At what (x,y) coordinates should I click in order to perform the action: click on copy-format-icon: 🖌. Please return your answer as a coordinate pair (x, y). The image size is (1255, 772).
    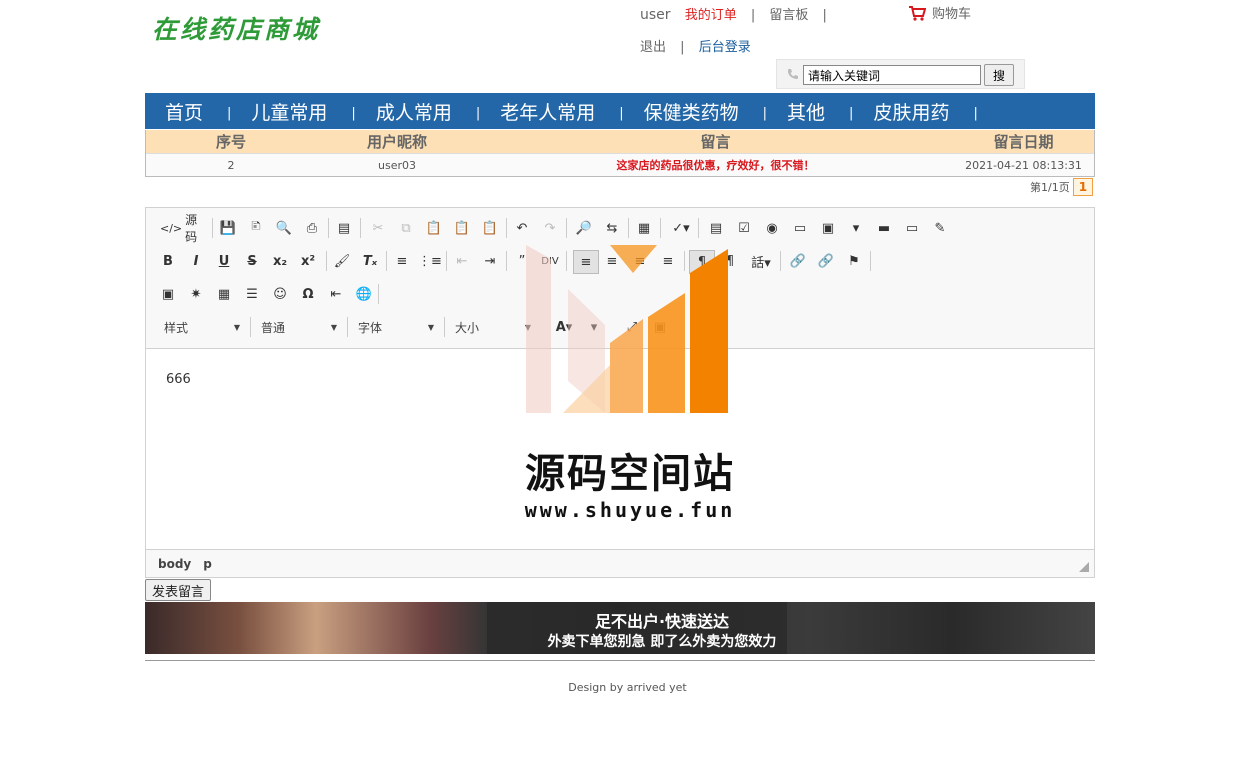
    Looking at the image, I should click on (342, 261).